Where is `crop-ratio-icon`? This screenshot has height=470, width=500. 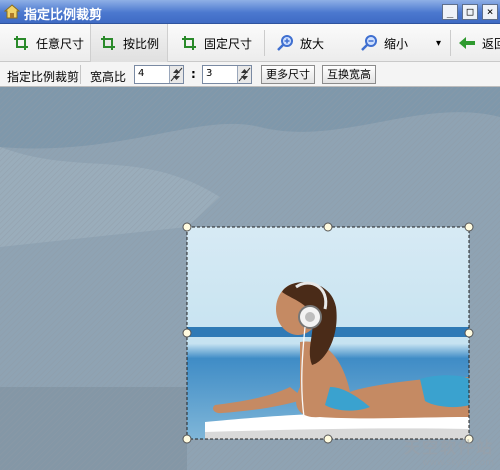 crop-ratio-icon is located at coordinates (108, 43).